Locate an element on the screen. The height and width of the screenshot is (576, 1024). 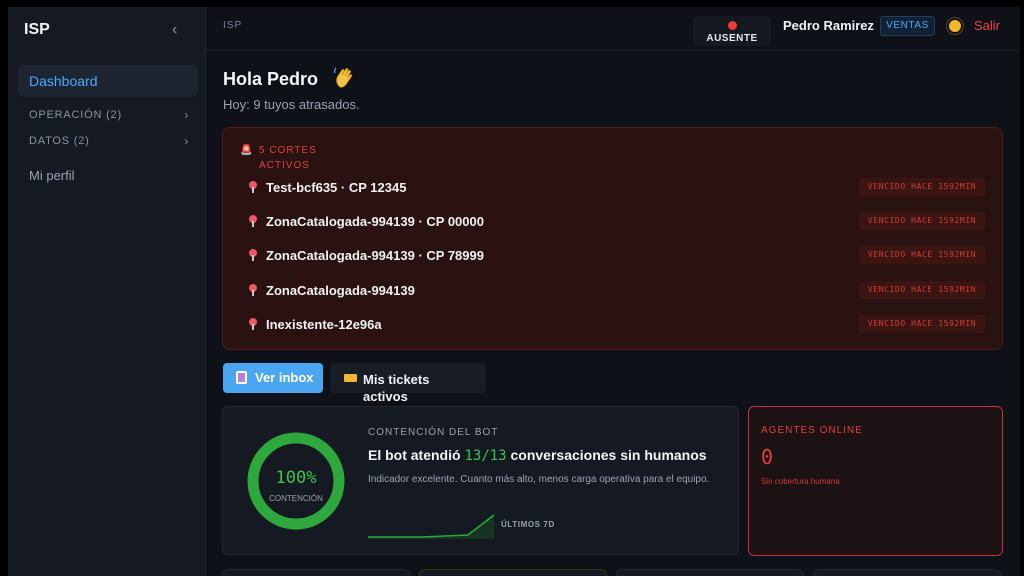
presence-status-toggle: AUSENTE is located at coordinates (732, 31).